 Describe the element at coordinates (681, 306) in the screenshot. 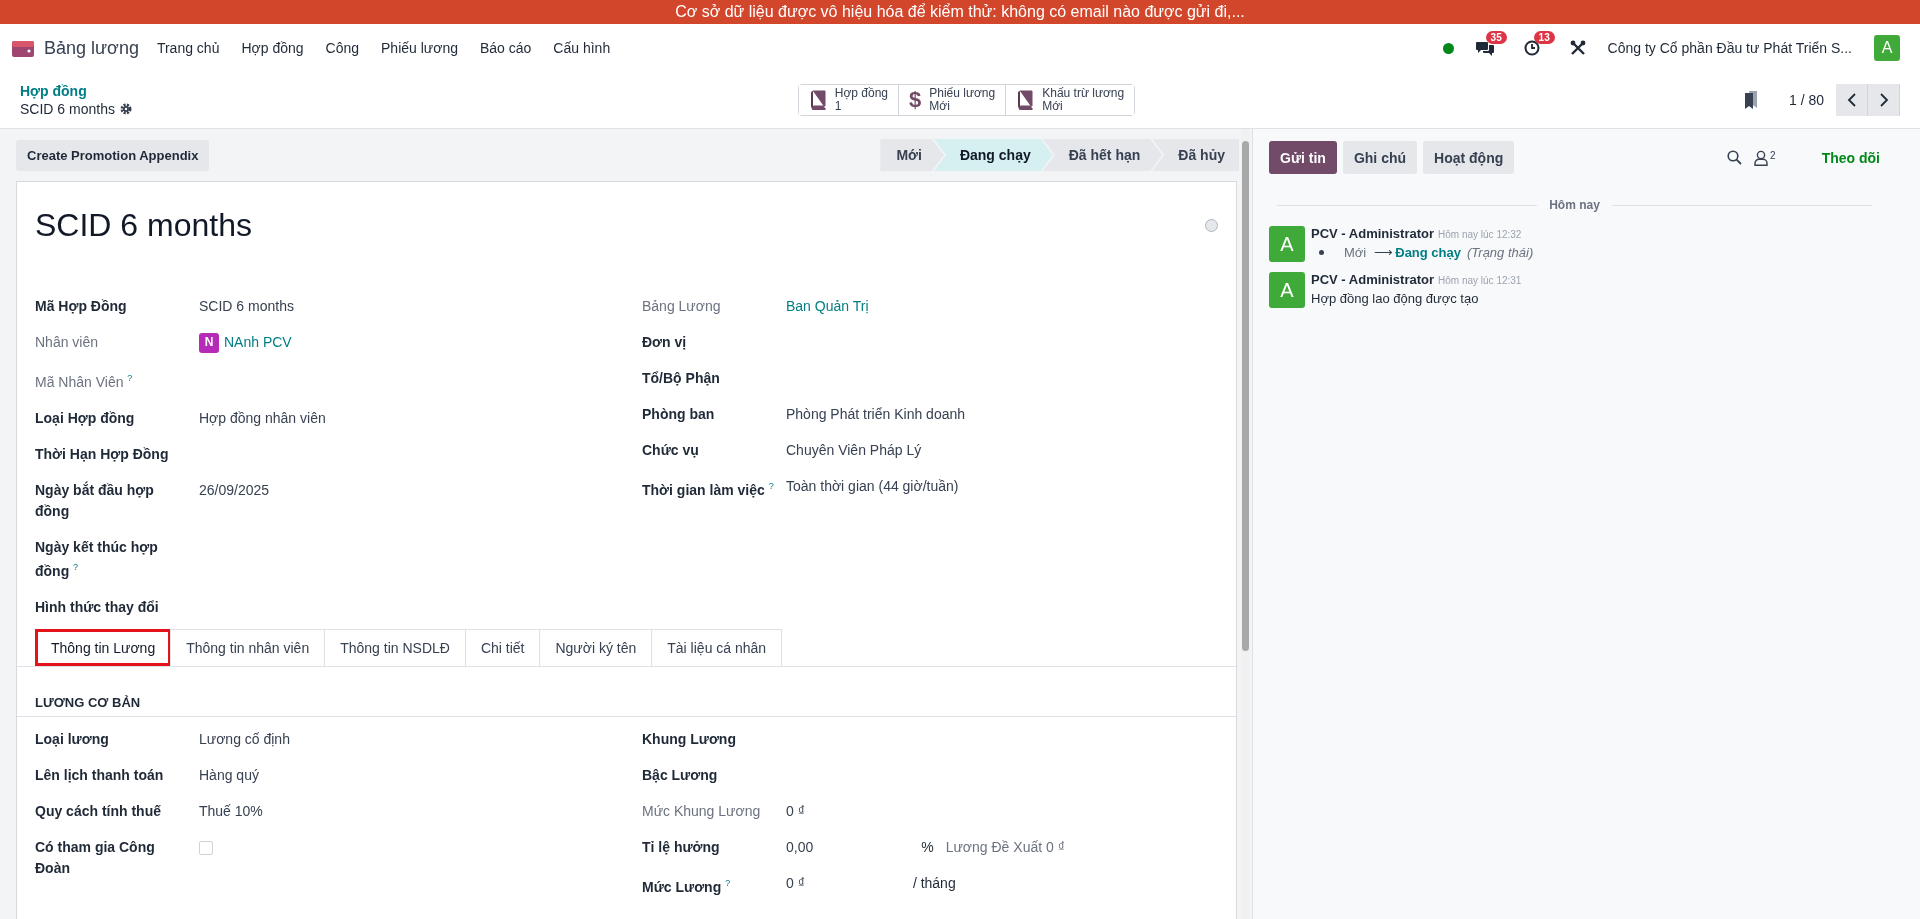

I see `field-label: Bảng Lương` at that location.